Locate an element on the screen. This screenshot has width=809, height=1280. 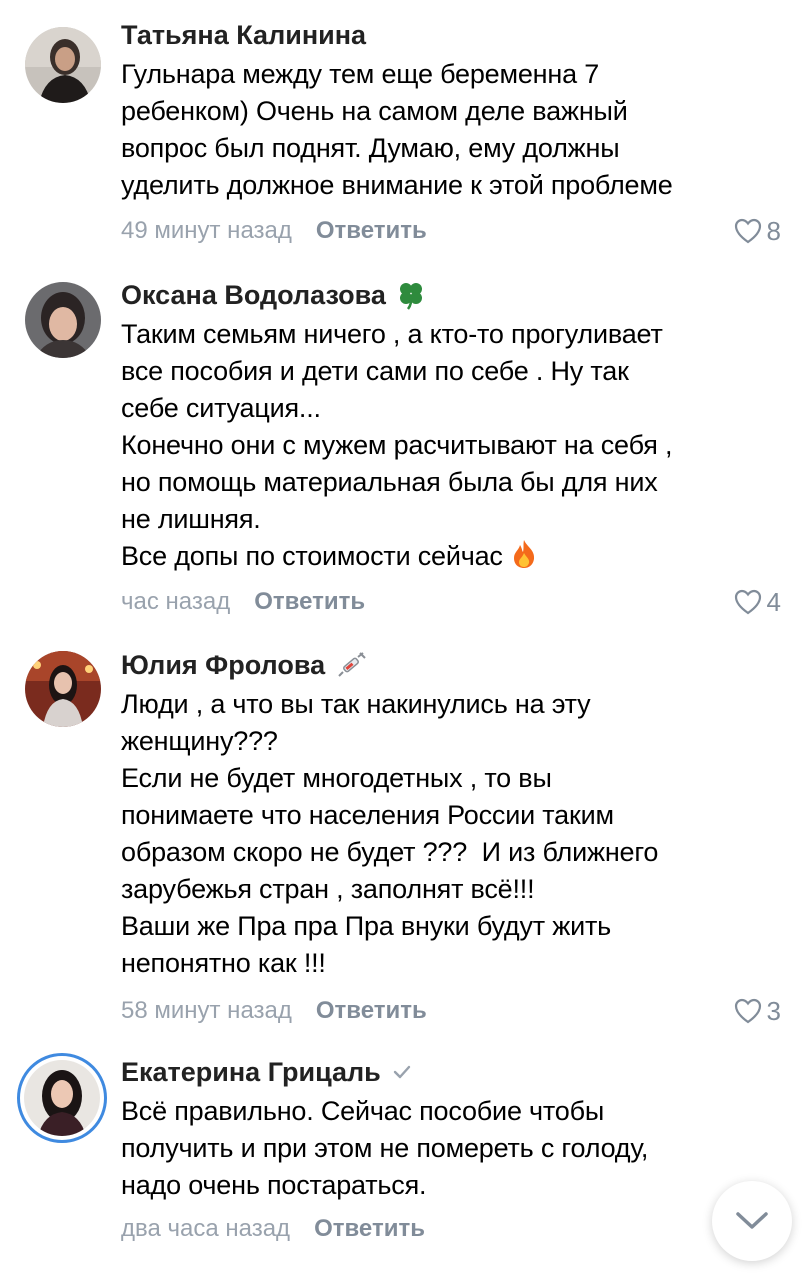
clover-icon is located at coordinates (411, 295).